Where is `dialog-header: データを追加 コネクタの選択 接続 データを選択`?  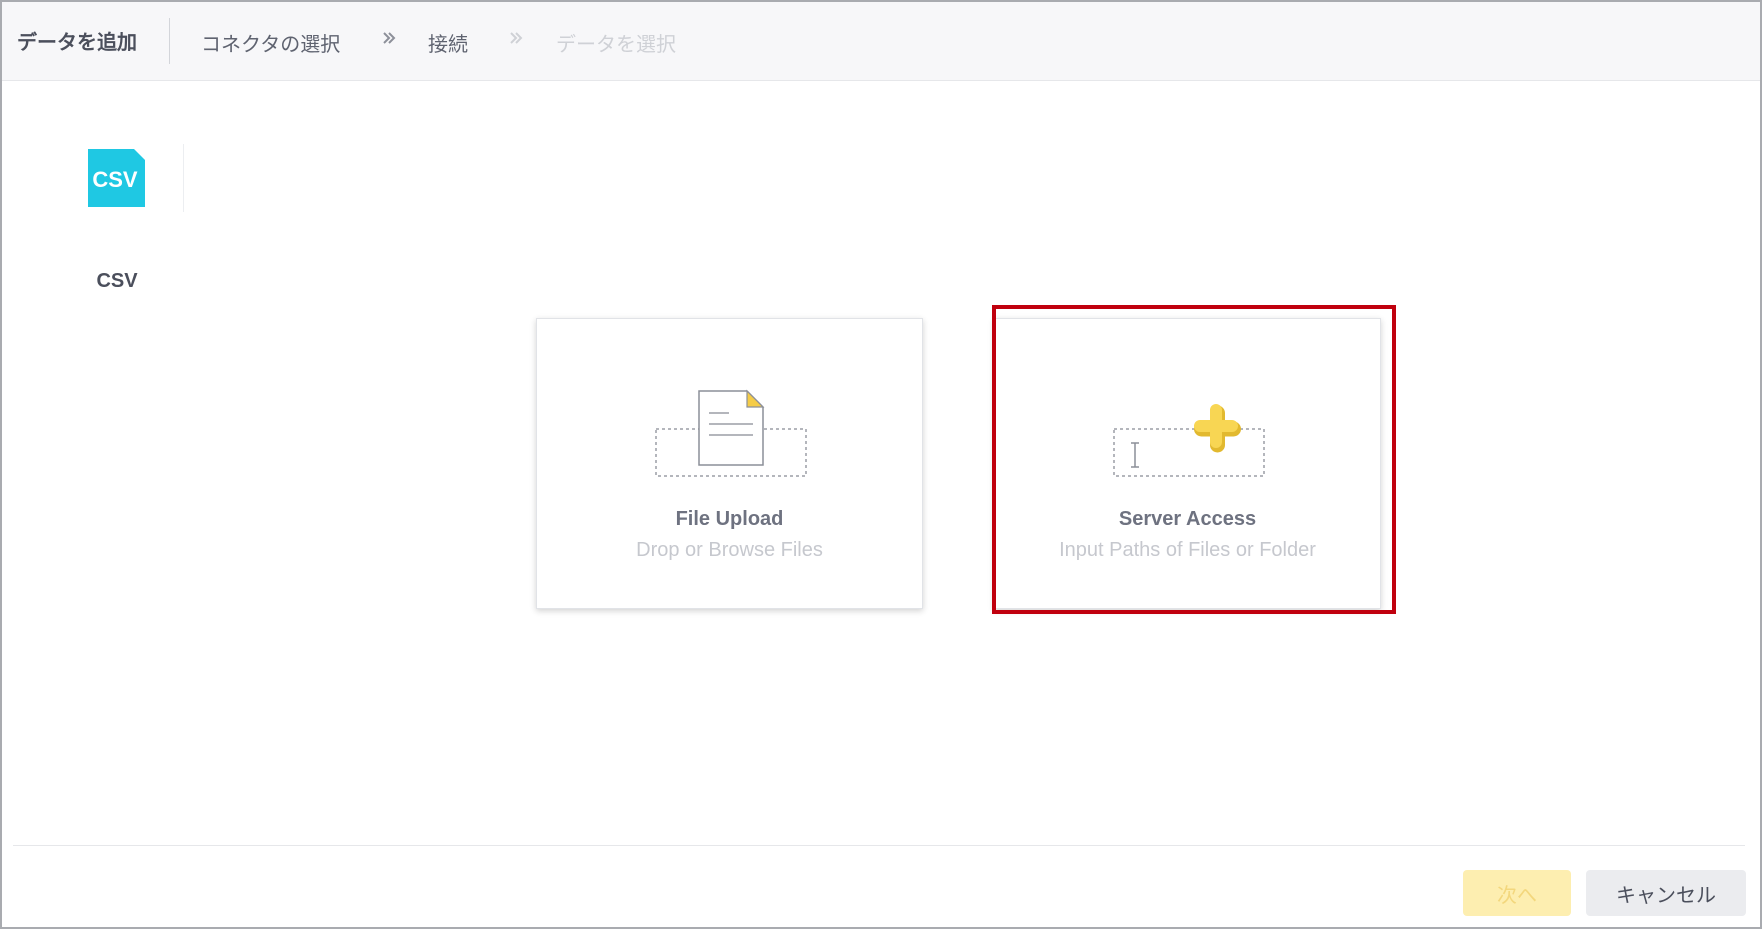 dialog-header: データを追加 コネクタの選択 接続 データを選択 is located at coordinates (881, 41).